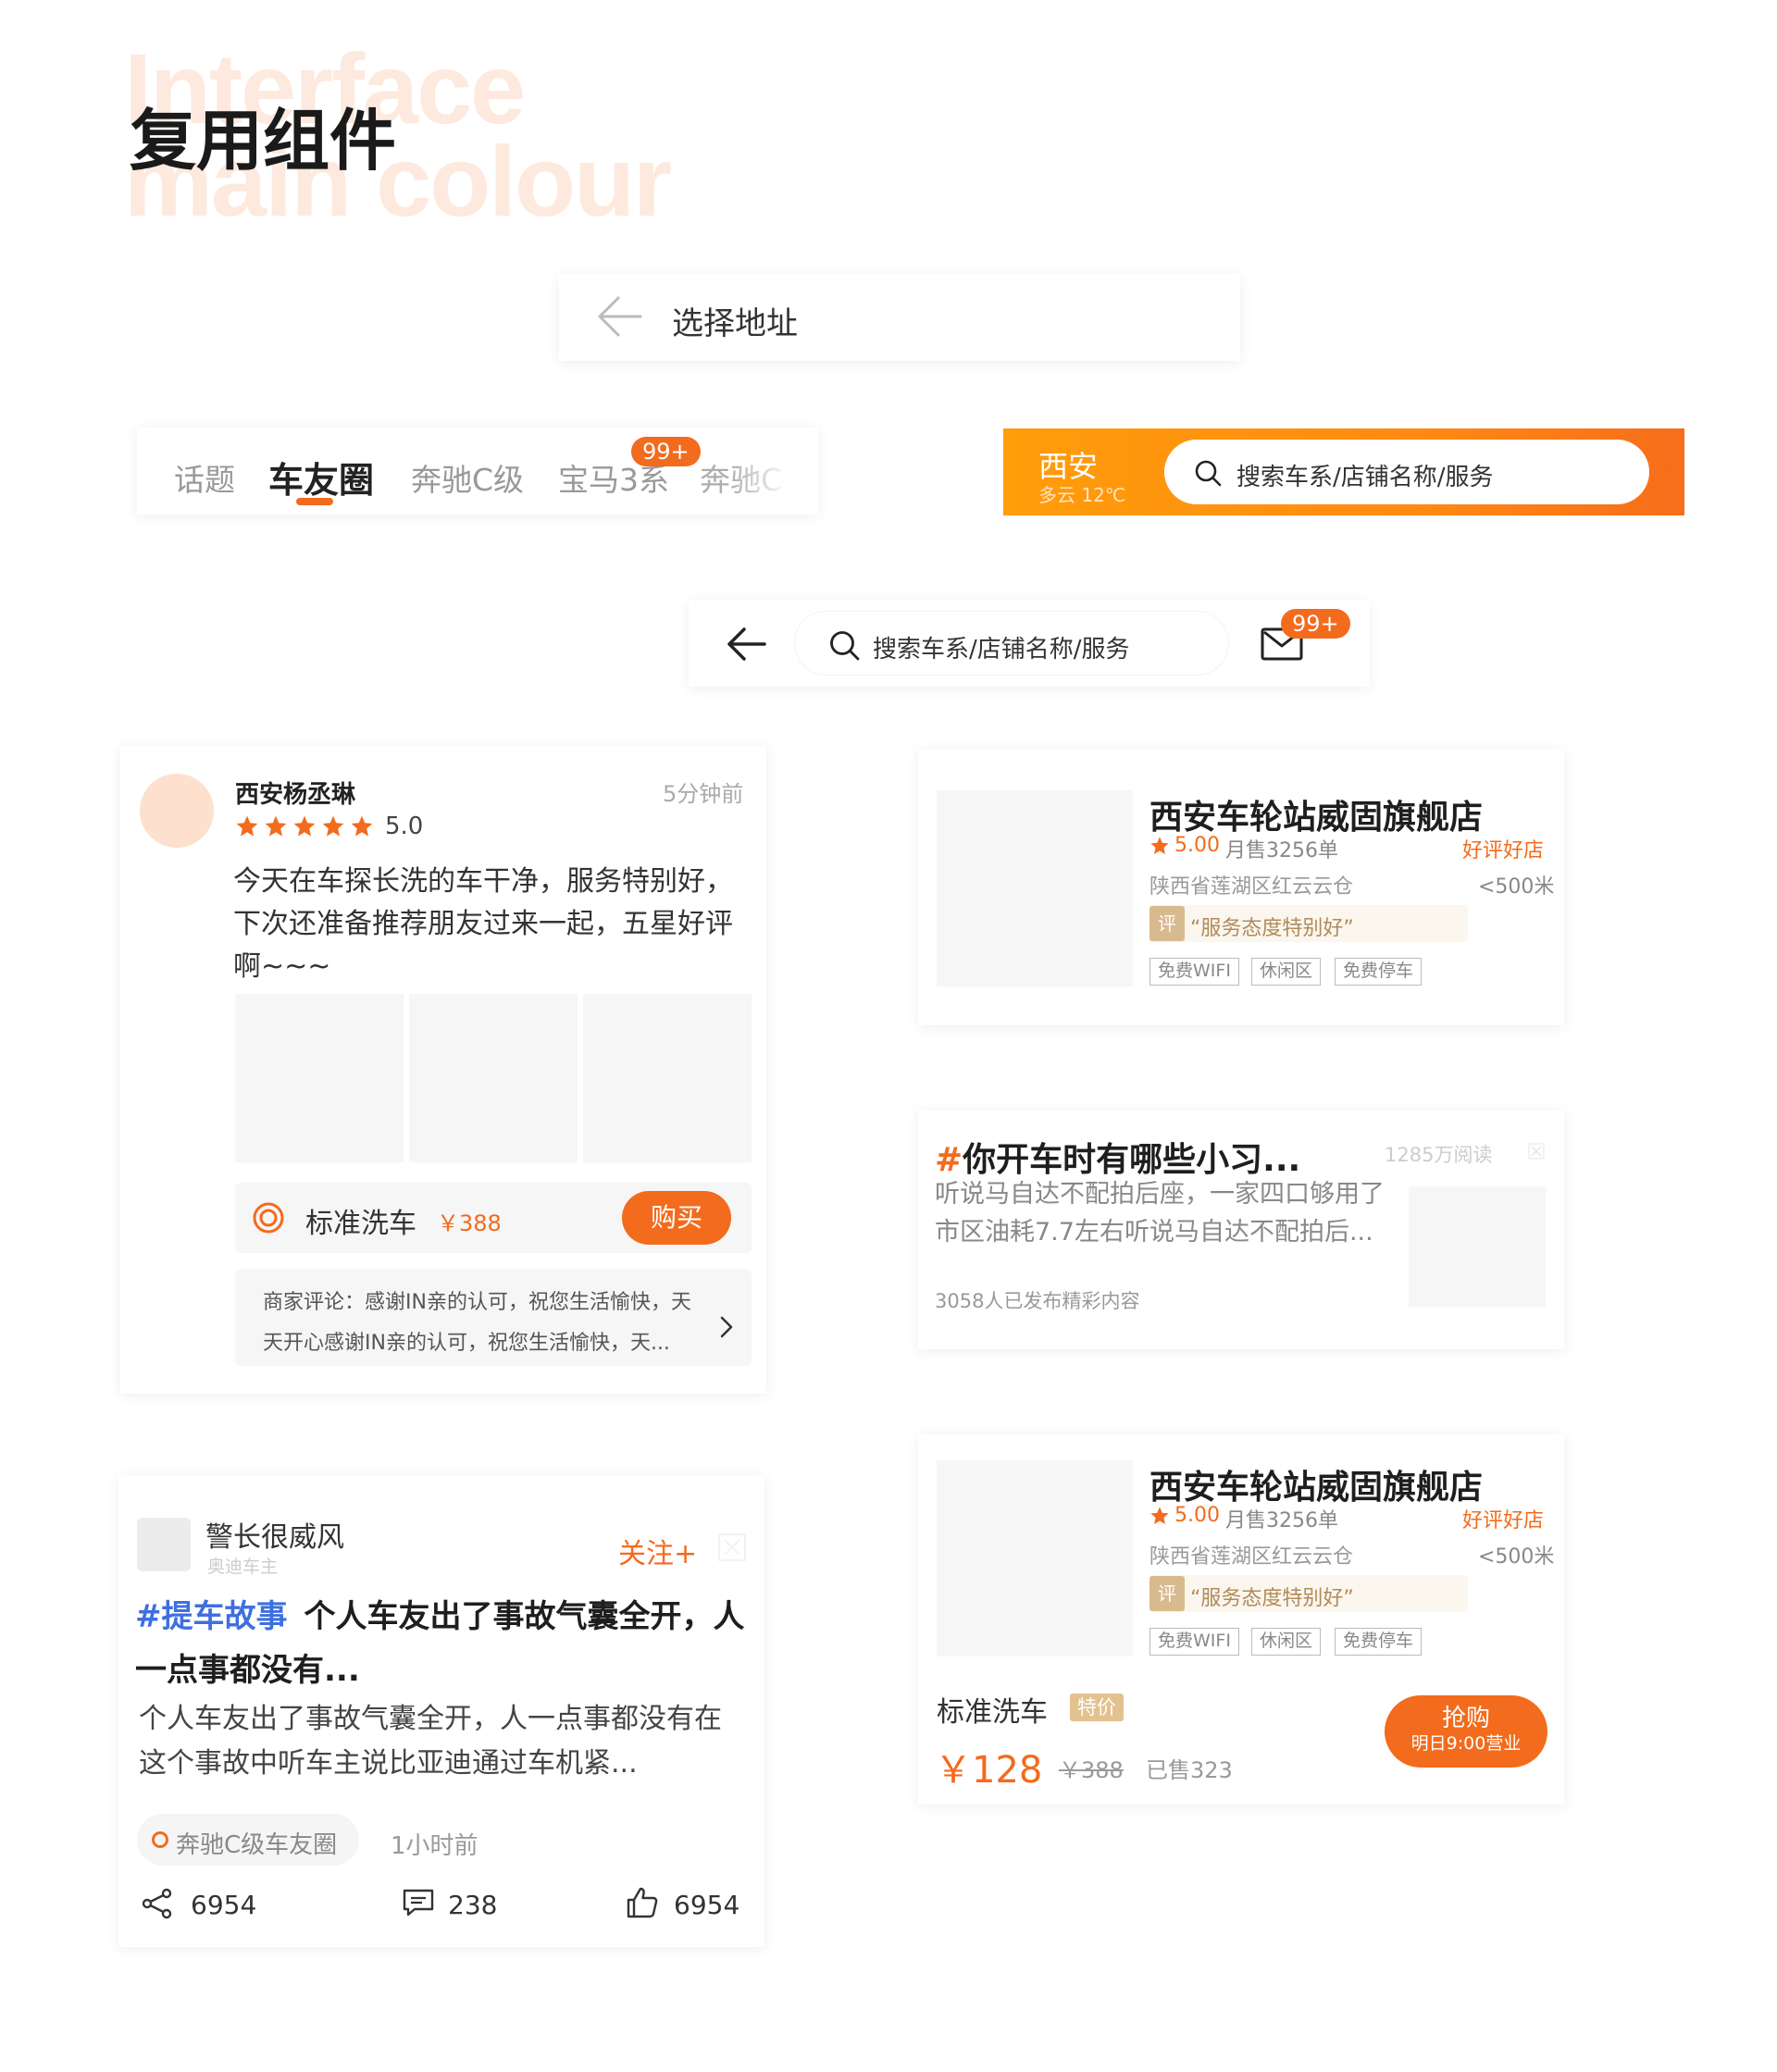 This screenshot has width=1777, height=2072. What do you see at coordinates (989, 1770) in the screenshot?
I see `deal-price: ￥128` at bounding box center [989, 1770].